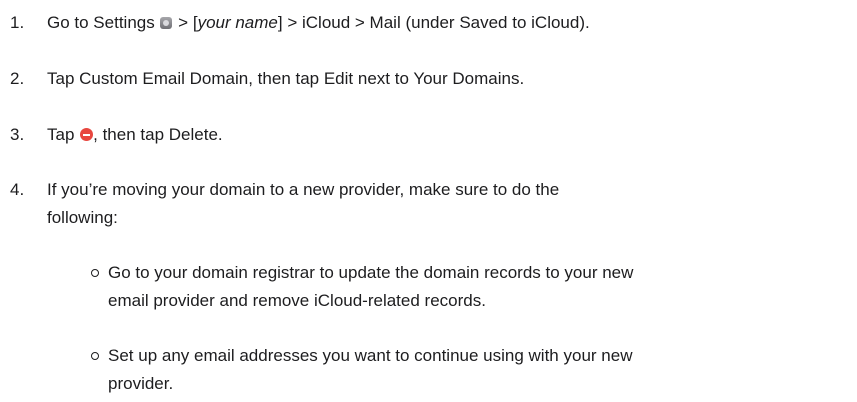 The width and height of the screenshot is (857, 402). I want to click on step-number: 4., so click(17, 189).